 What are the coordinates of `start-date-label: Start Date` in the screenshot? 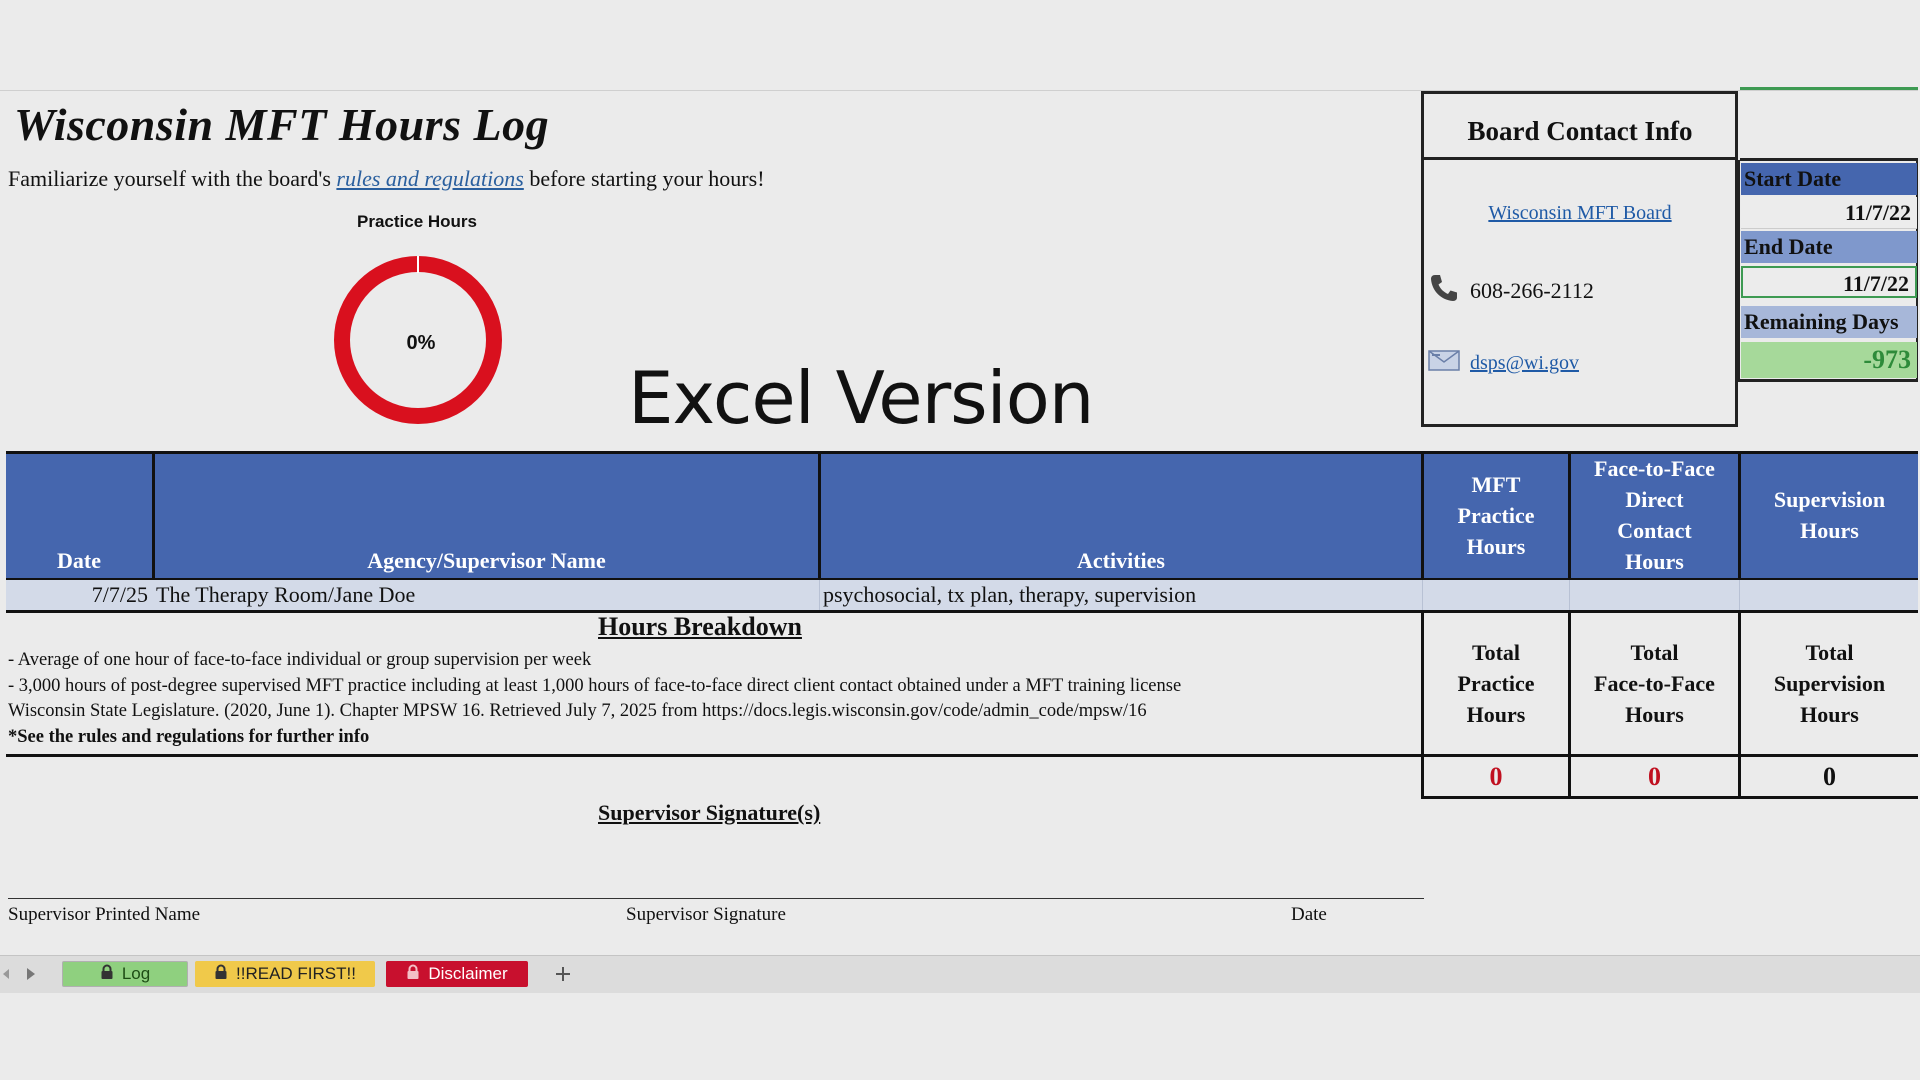 It's located at (1829, 179).